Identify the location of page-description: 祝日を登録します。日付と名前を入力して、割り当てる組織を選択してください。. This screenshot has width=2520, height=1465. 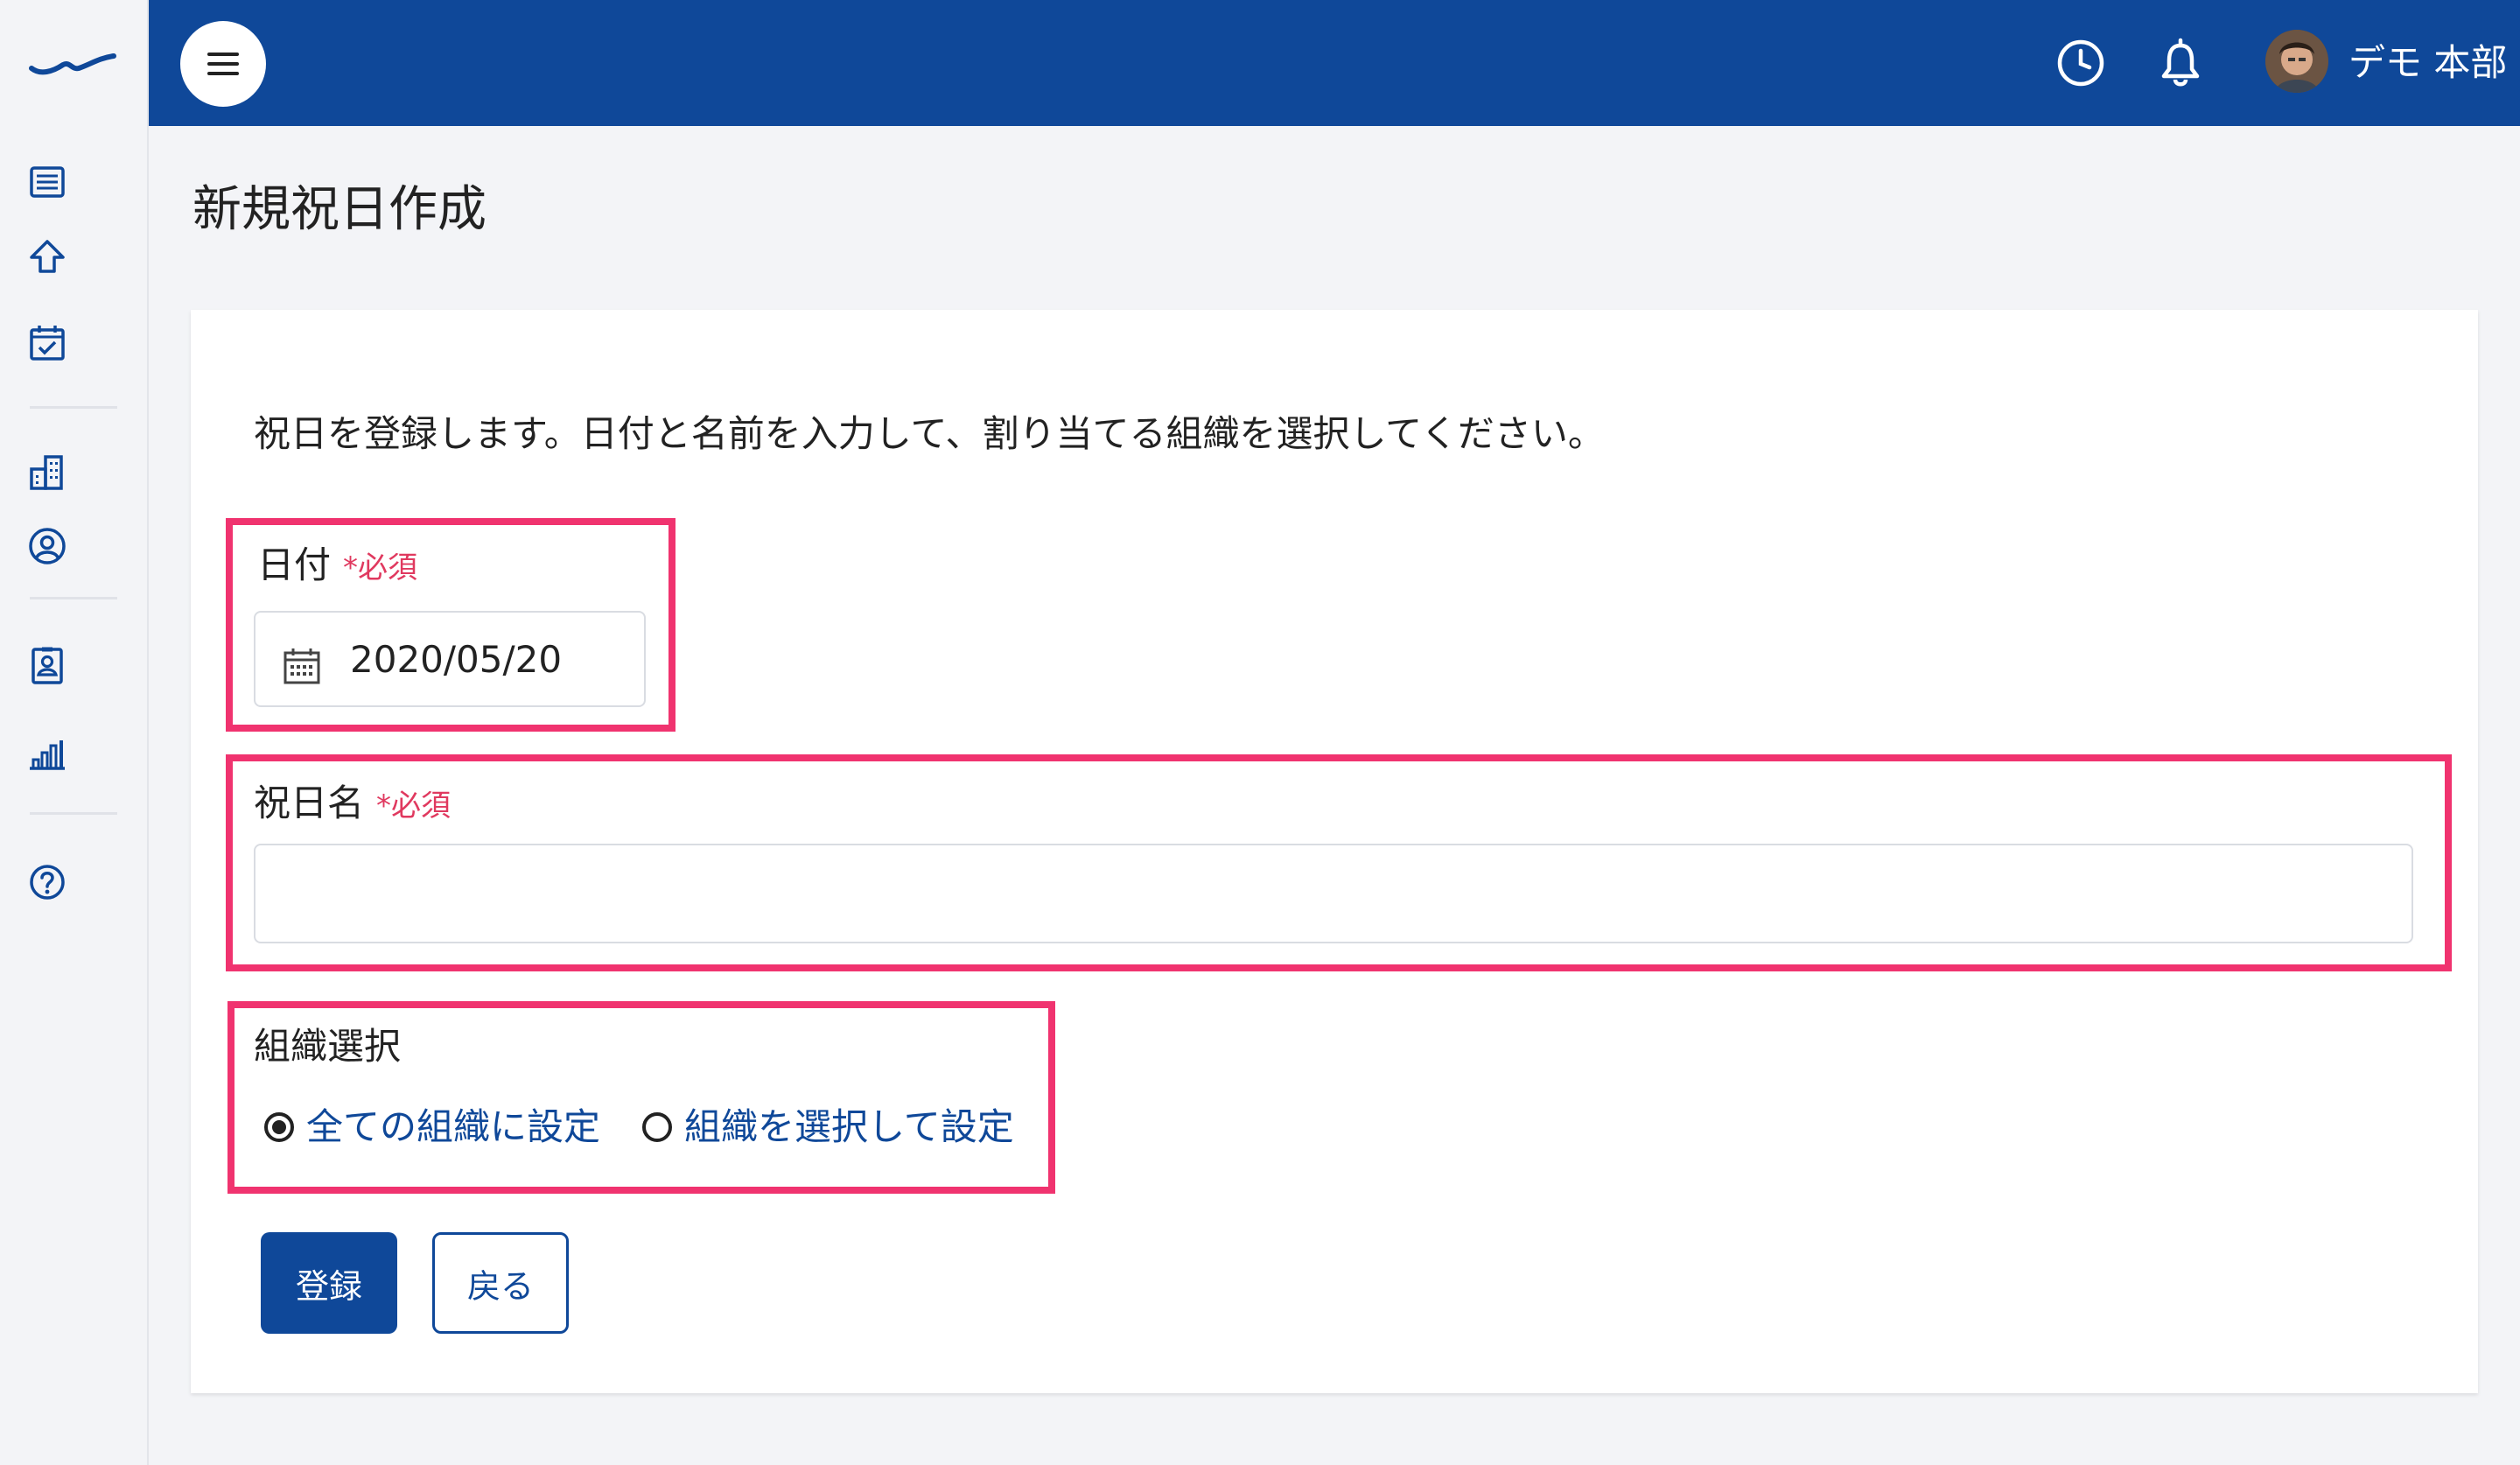
(929, 433).